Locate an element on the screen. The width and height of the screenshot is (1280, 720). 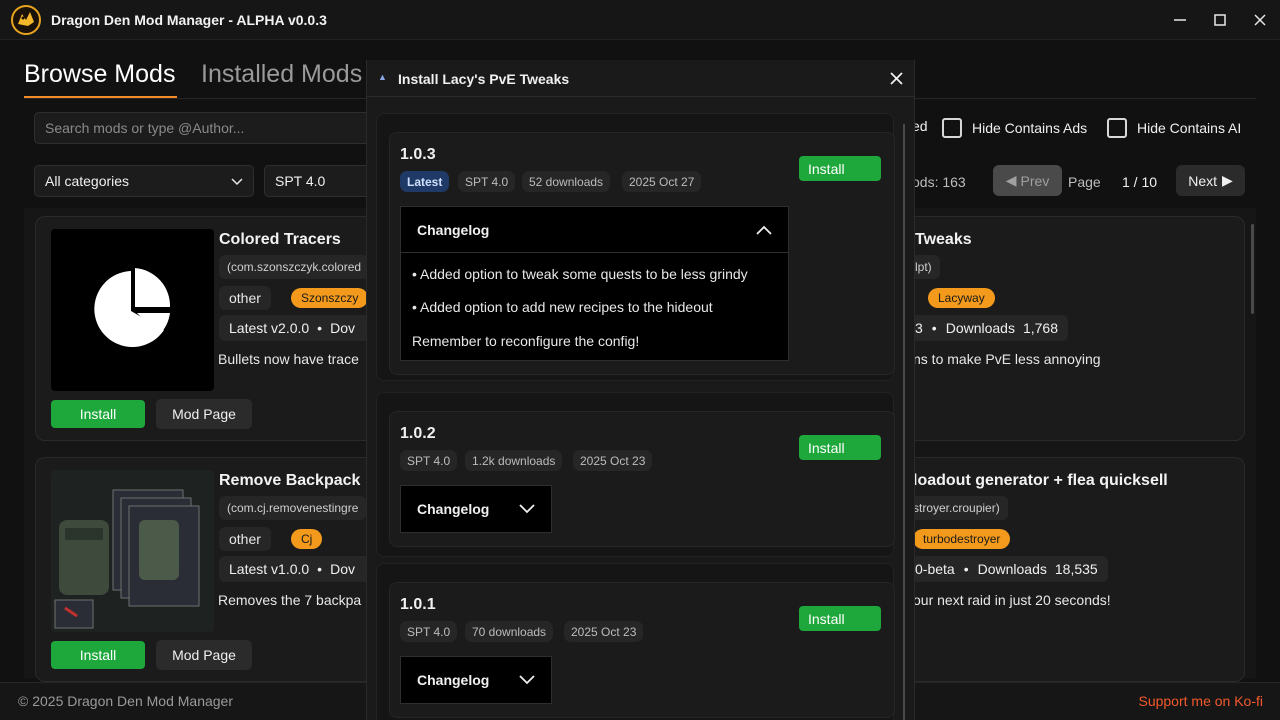
dialog-close-icon is located at coordinates (896, 78).